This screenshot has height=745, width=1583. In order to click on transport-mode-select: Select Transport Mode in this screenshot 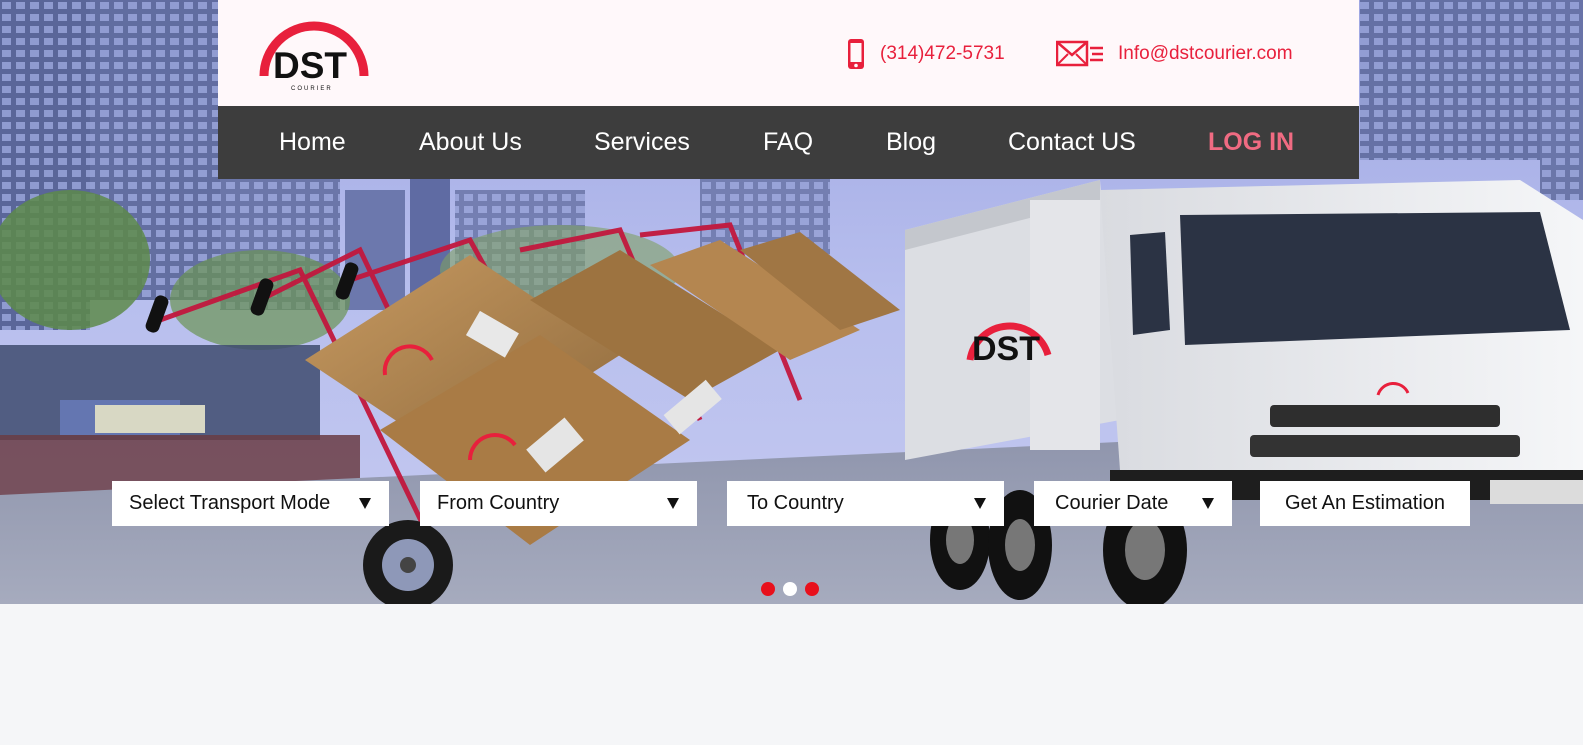, I will do `click(250, 503)`.